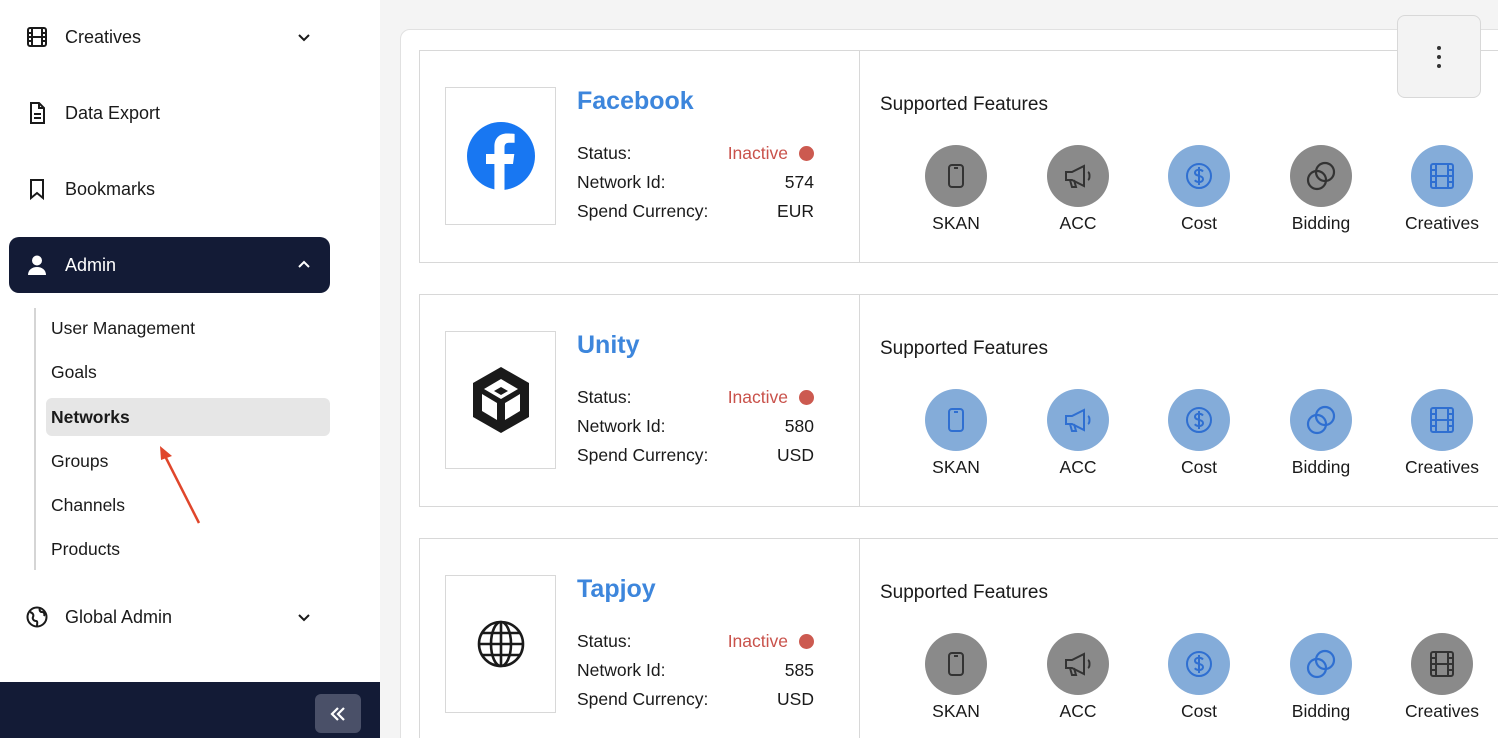 This screenshot has width=1498, height=738. What do you see at coordinates (37, 189) in the screenshot?
I see `bookmark-icon` at bounding box center [37, 189].